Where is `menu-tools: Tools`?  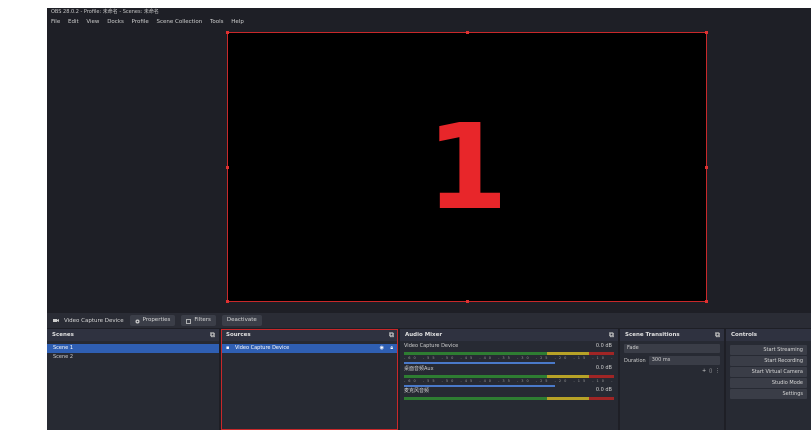
menu-tools: Tools is located at coordinates (217, 22).